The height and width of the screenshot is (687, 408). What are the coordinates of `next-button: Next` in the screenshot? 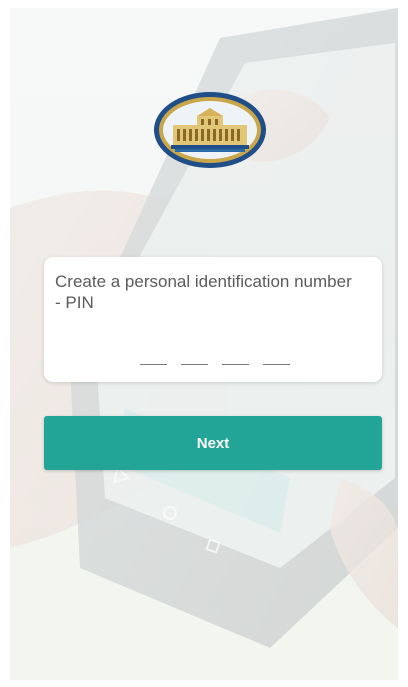 It's located at (213, 443).